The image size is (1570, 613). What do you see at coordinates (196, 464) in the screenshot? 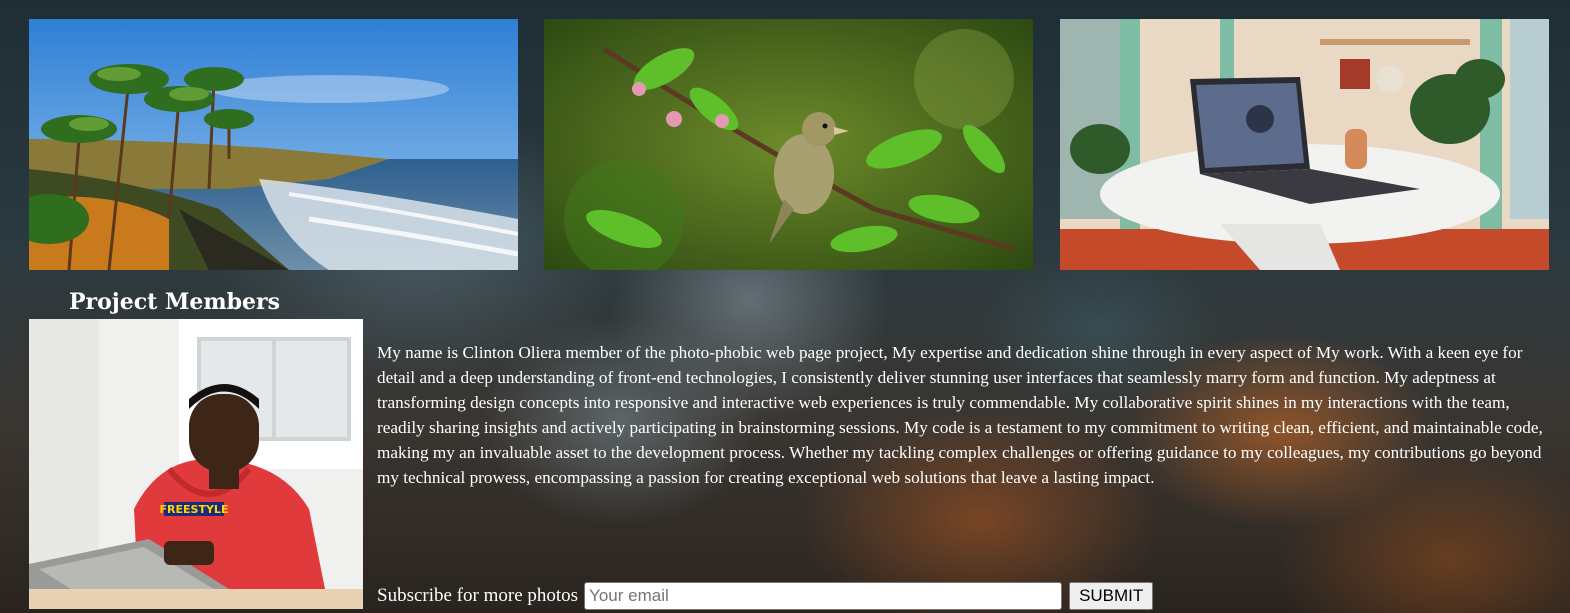
I see `member-photo: FREESTYLE` at bounding box center [196, 464].